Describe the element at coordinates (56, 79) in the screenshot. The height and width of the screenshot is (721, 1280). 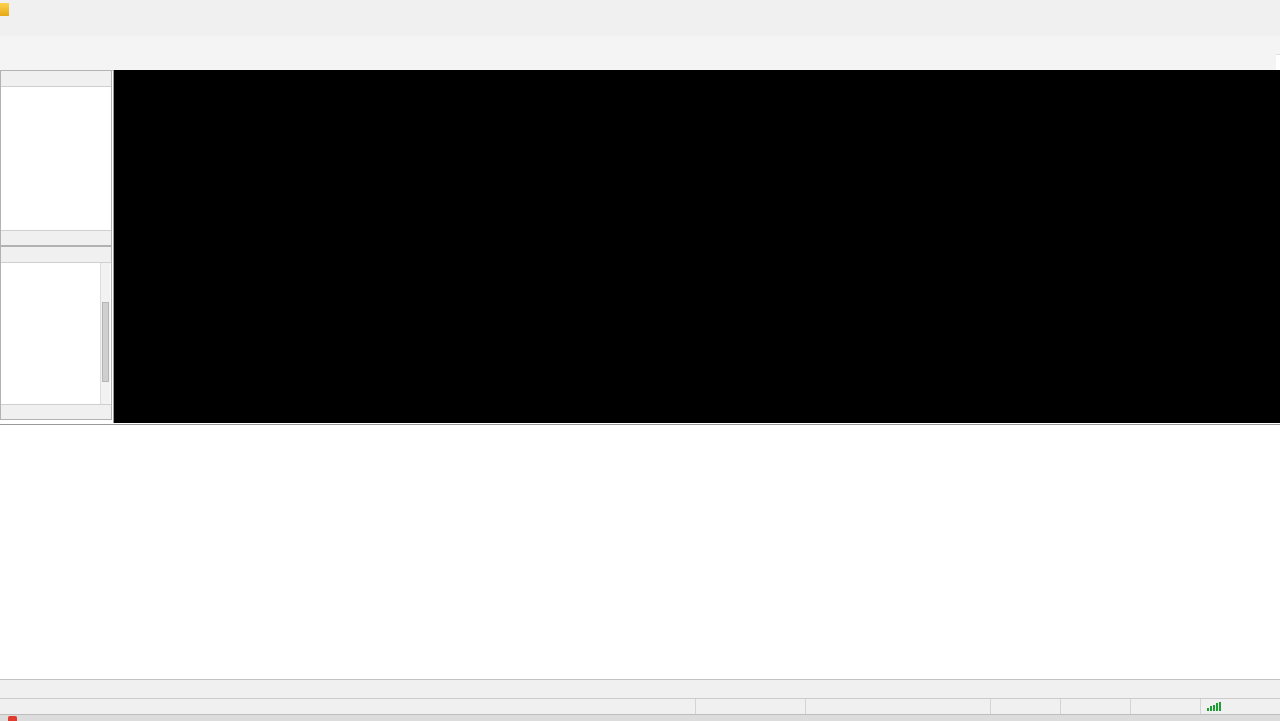
I see `market-watch-header` at that location.